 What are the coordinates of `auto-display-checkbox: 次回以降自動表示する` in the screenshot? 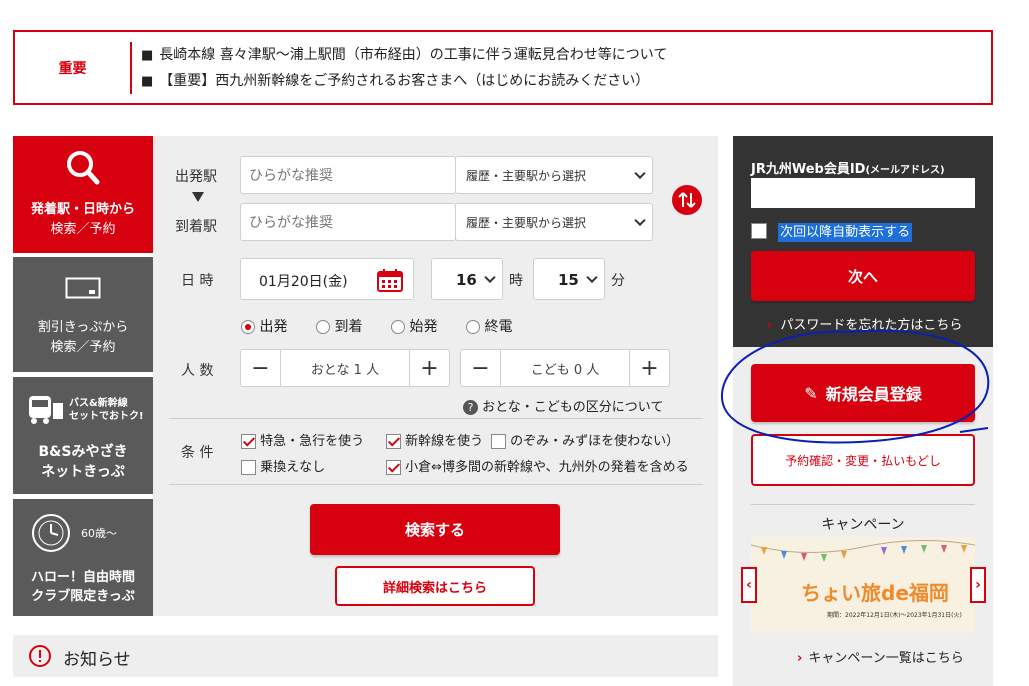 It's located at (832, 231).